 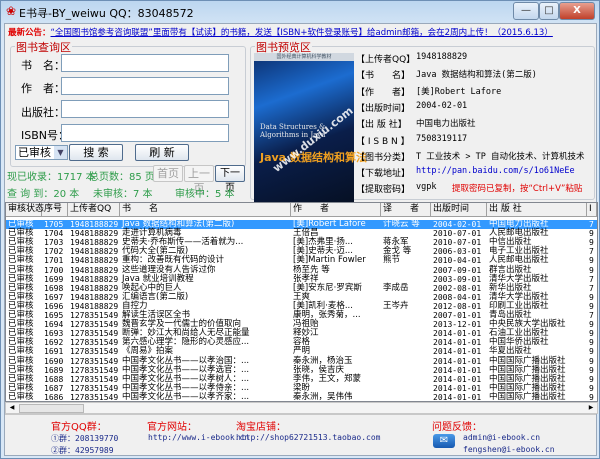 What do you see at coordinates (172, 427) in the screenshot?
I see `website-title: 官方网站：` at bounding box center [172, 427].